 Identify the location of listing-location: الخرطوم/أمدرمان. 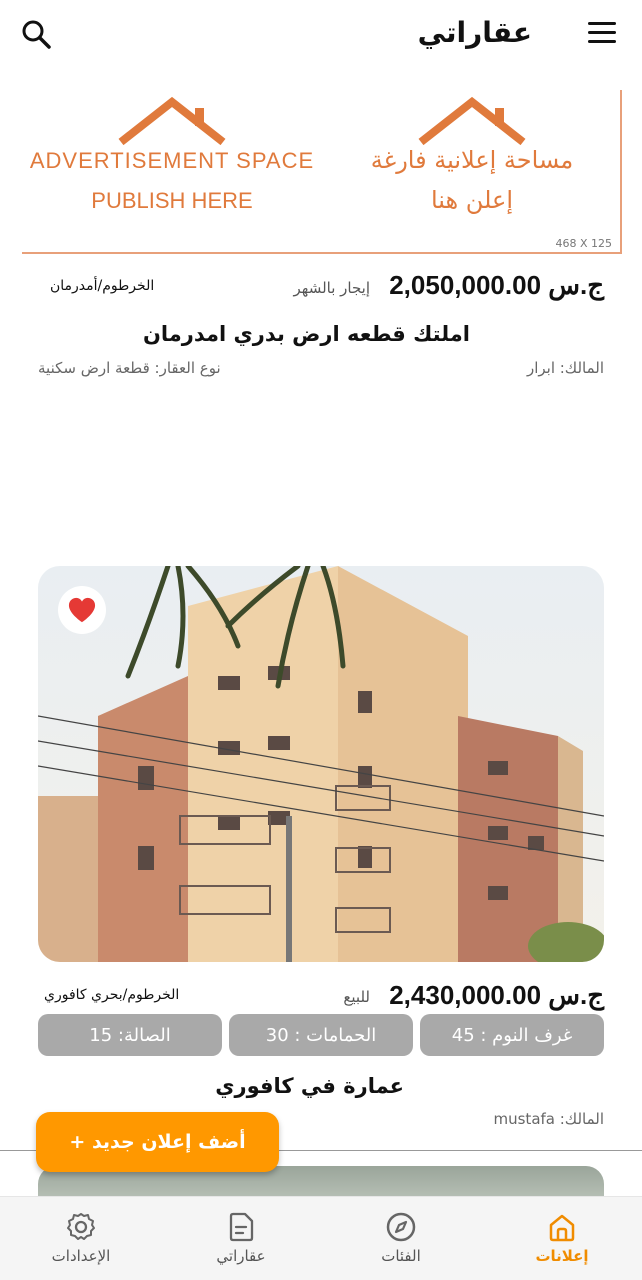
(102, 286).